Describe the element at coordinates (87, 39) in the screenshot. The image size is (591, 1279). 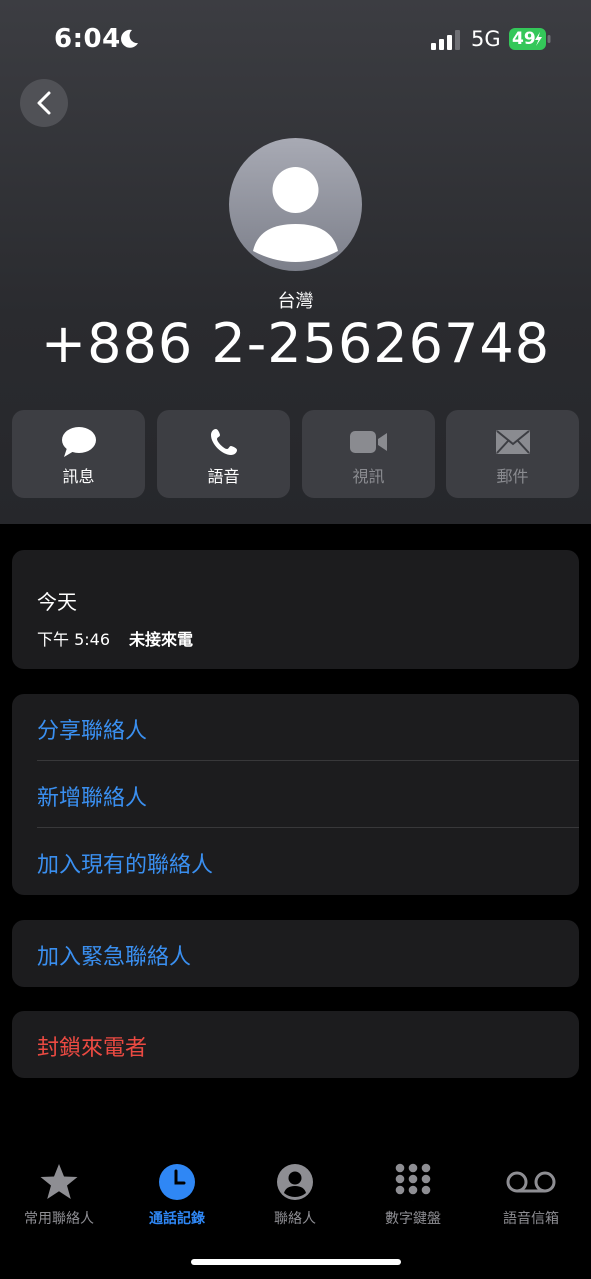
I see `status-time: 6:04` at that location.